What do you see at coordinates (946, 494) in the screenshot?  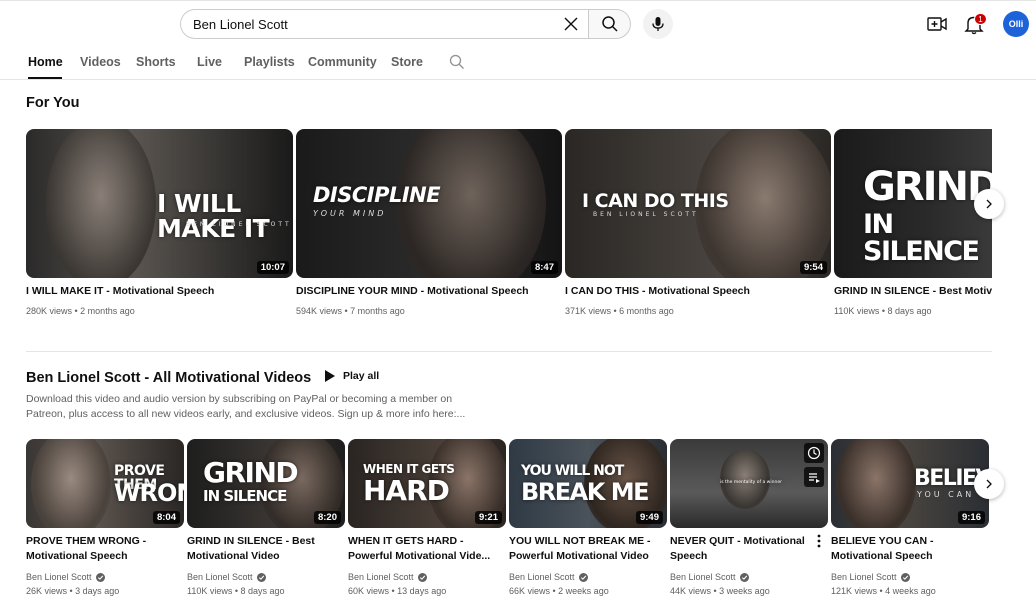 I see `thumbnail-subcaption: YOU CAN` at bounding box center [946, 494].